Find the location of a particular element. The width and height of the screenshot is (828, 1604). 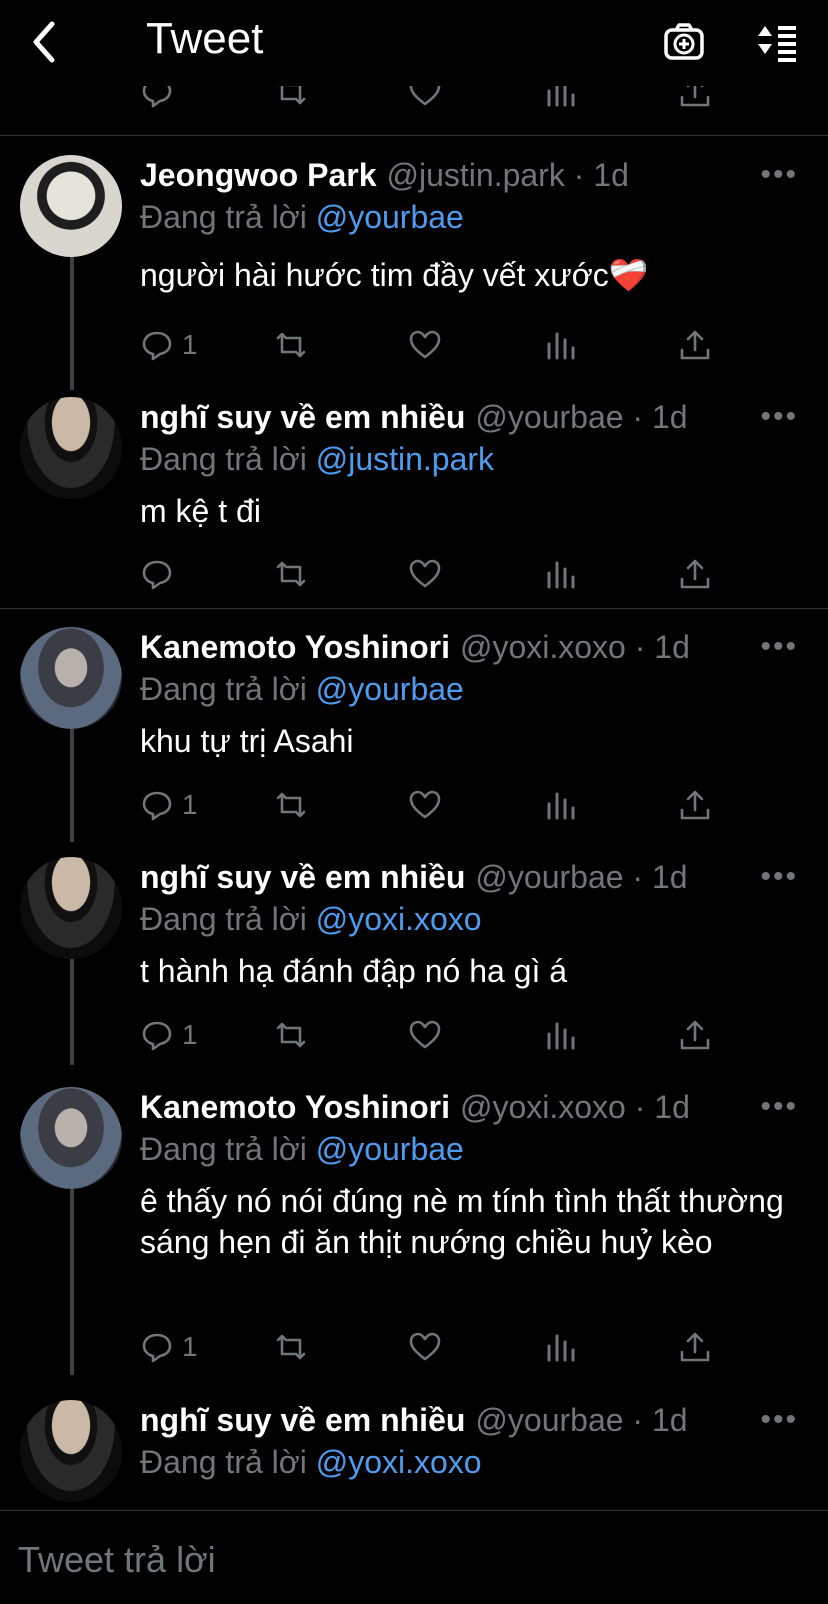

tweet-text: người hài hước tim đầy vết xước❤️‍🩹 is located at coordinates (394, 275).